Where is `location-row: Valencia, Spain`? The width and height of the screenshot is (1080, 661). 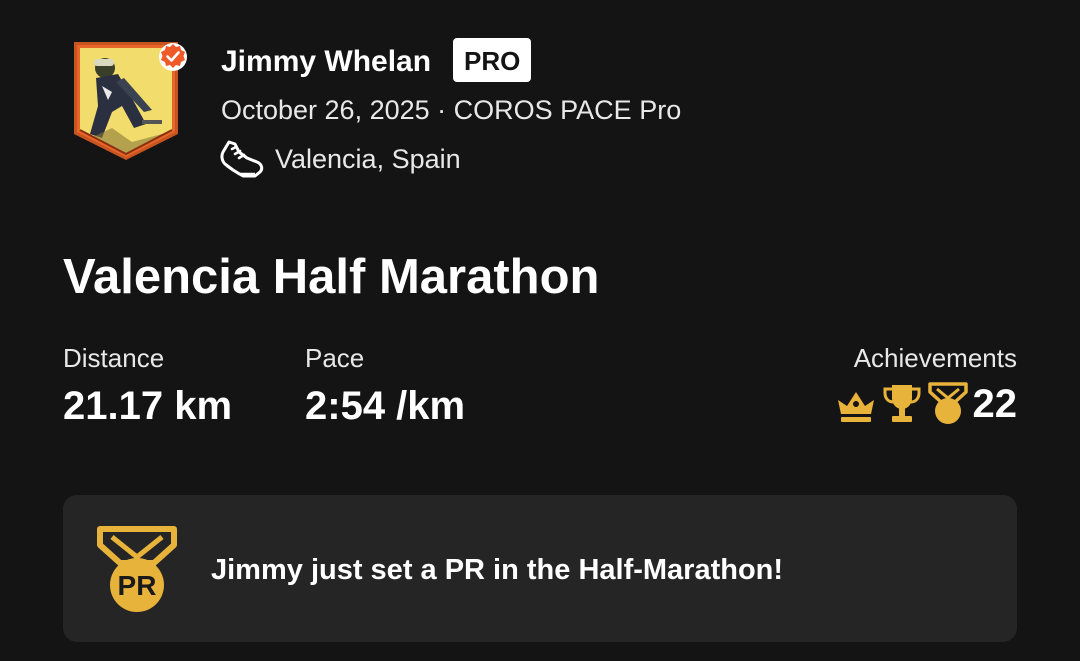
location-row: Valencia, Spain is located at coordinates (340, 159).